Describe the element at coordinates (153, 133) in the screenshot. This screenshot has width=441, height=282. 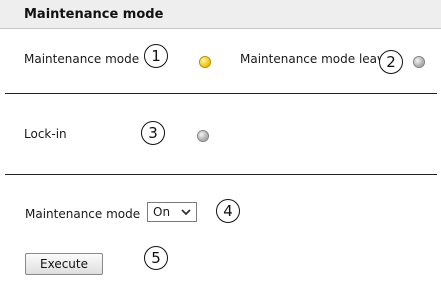
I see `callout-3: 3` at that location.